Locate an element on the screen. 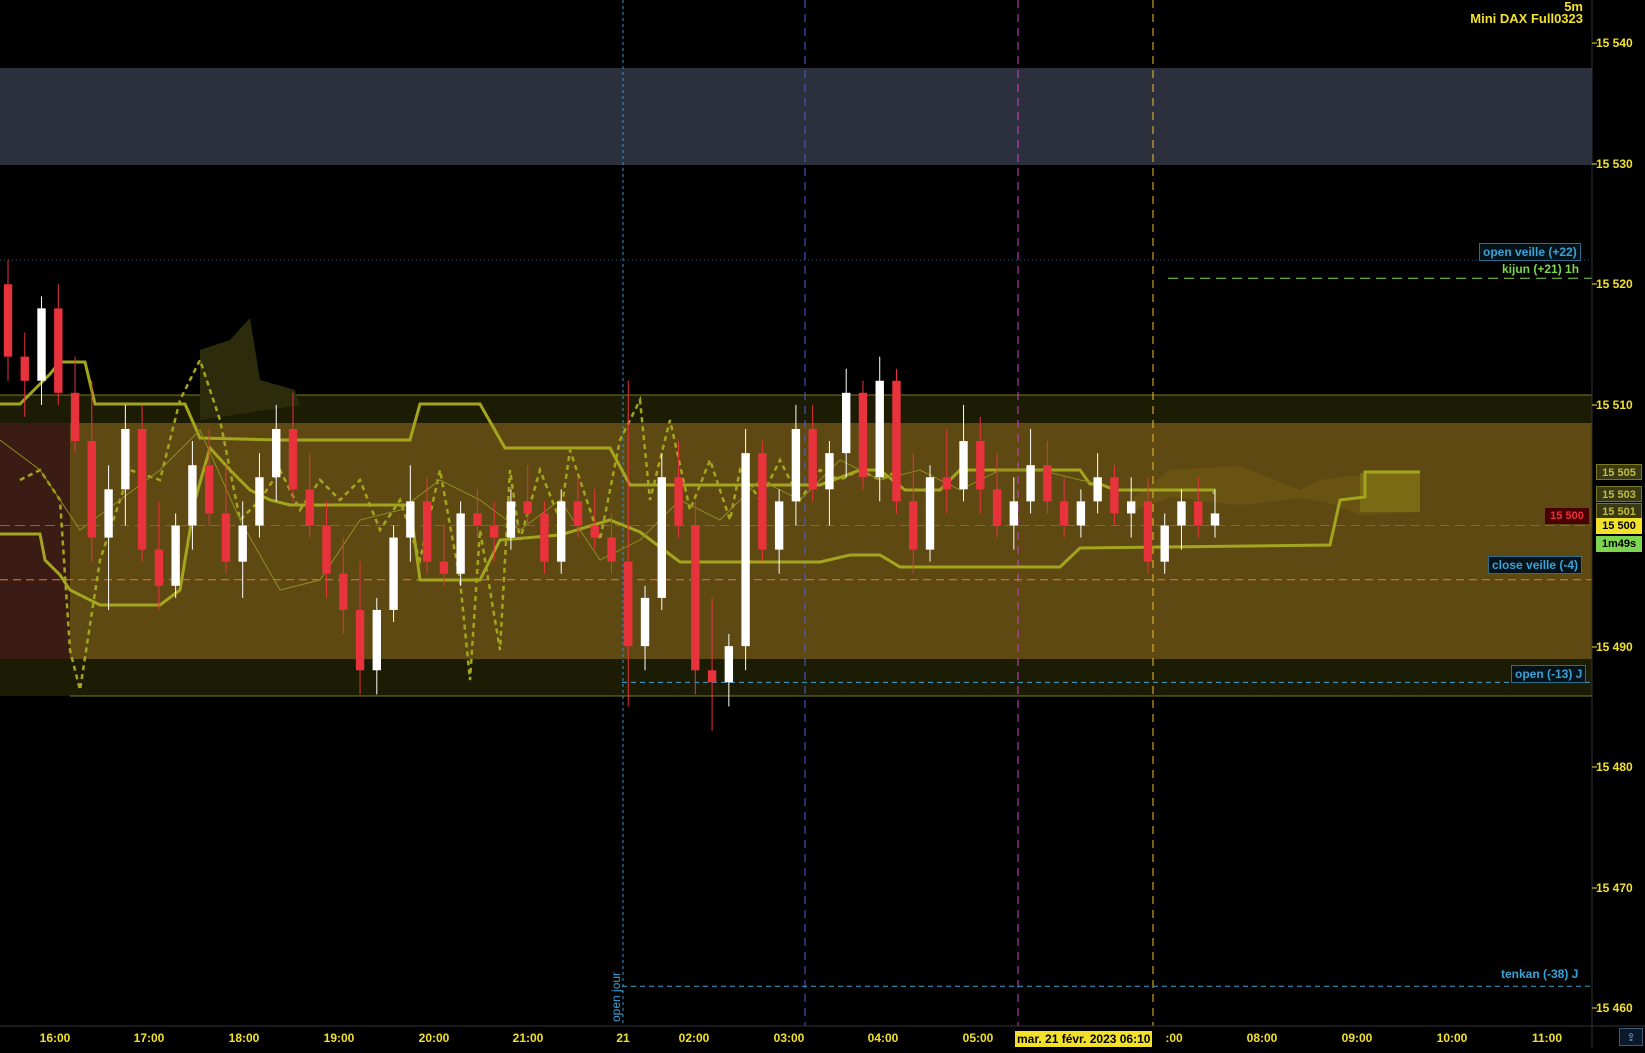 This screenshot has height=1053, width=1645. range-zone-left is located at coordinates (35, 541).